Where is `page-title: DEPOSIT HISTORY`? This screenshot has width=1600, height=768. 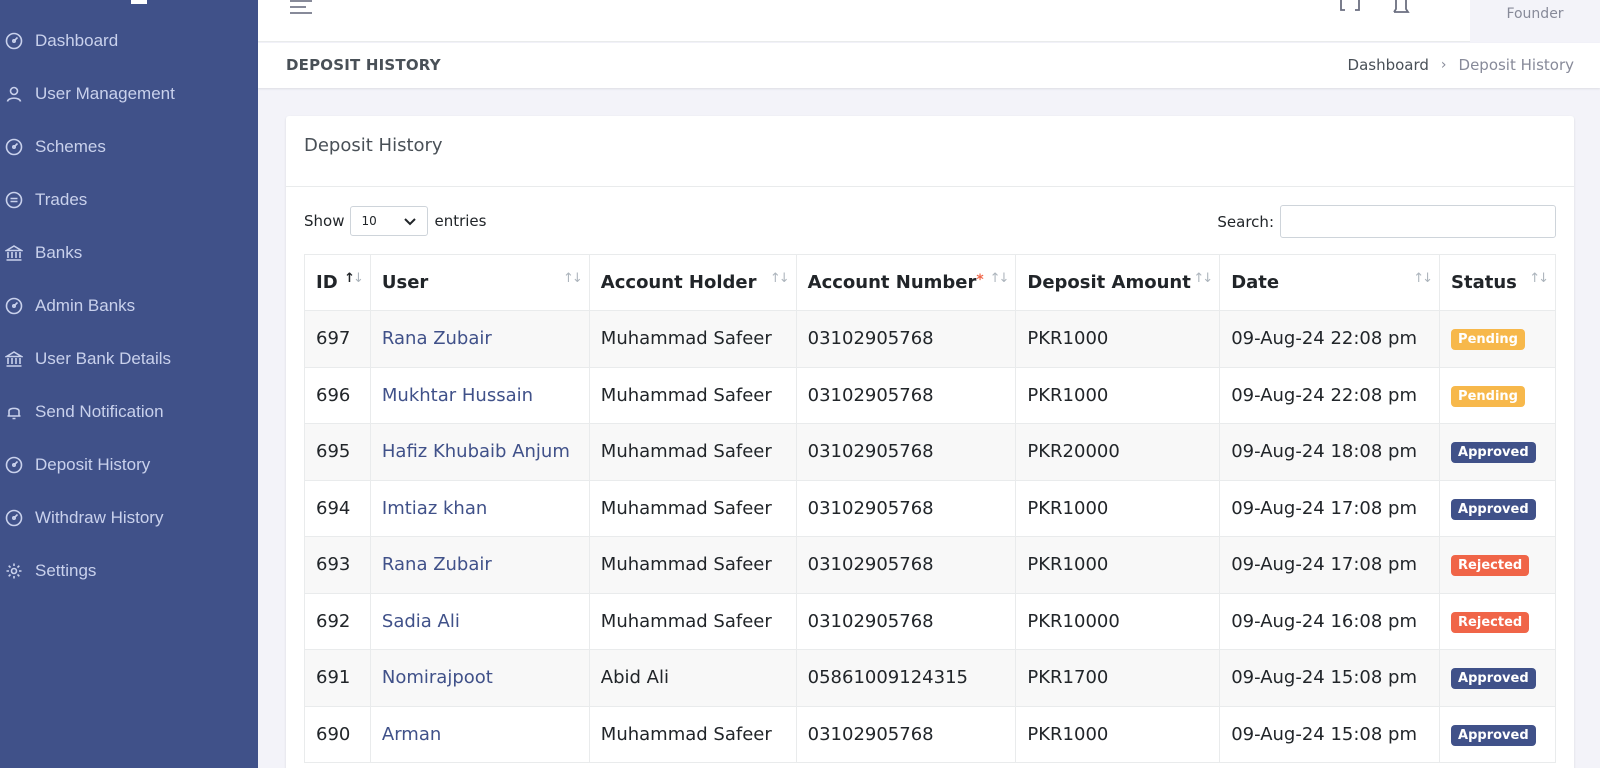 page-title: DEPOSIT HISTORY is located at coordinates (363, 65).